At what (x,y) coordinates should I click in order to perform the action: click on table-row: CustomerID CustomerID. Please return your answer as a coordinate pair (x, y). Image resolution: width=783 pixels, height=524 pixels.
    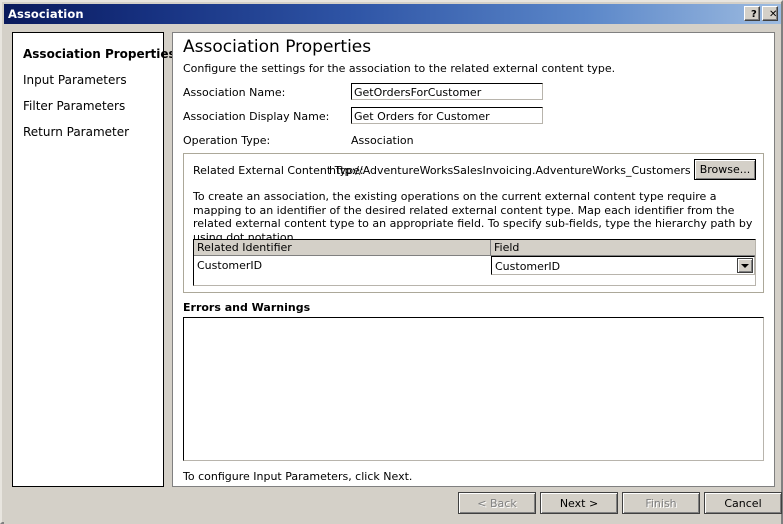
    Looking at the image, I should click on (474, 265).